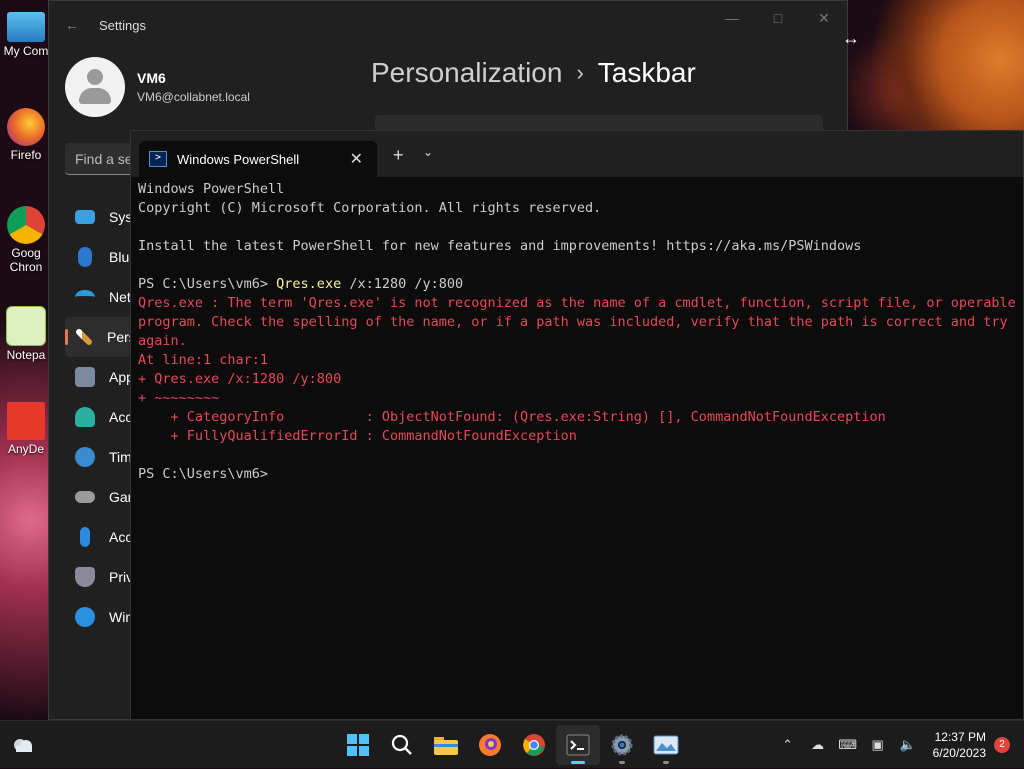 The width and height of the screenshot is (1024, 769). What do you see at coordinates (848, 745) in the screenshot?
I see `keyboard-icon: ⌨` at bounding box center [848, 745].